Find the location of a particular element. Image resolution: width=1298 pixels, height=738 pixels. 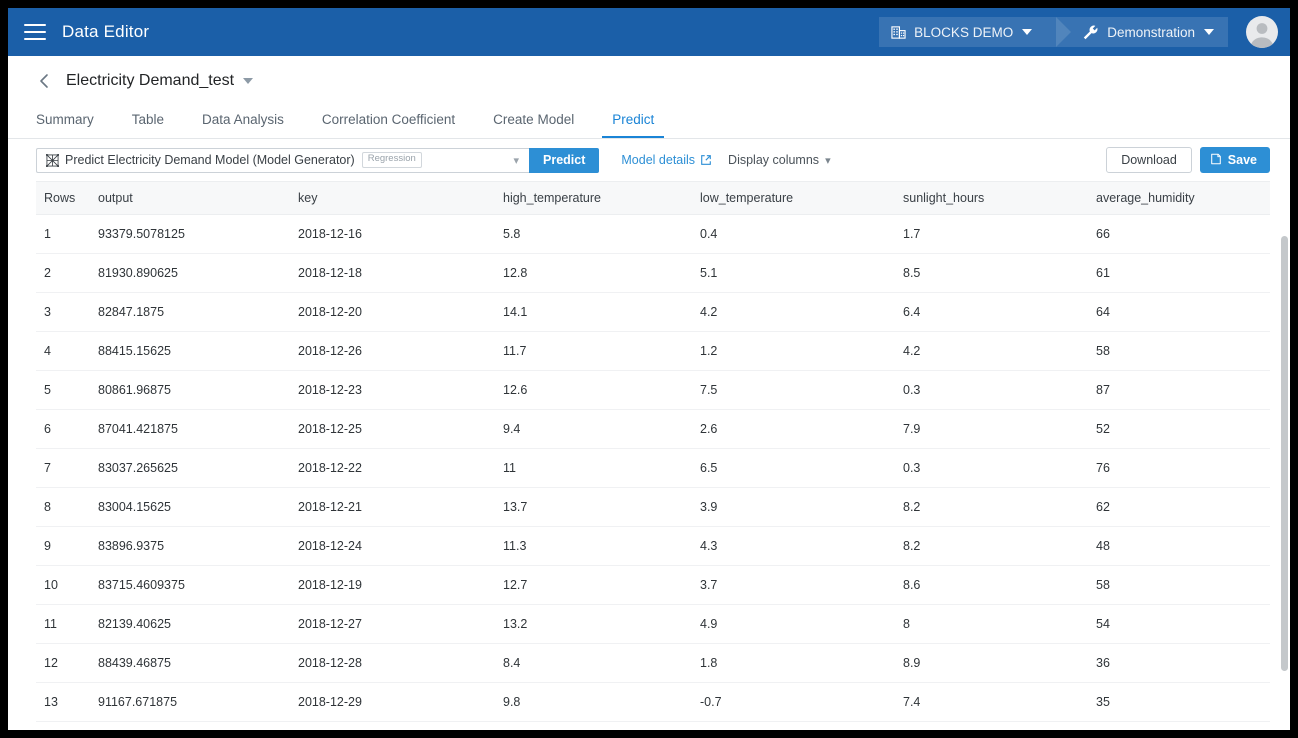

tab-label: Correlation Coefficient is located at coordinates (388, 119).